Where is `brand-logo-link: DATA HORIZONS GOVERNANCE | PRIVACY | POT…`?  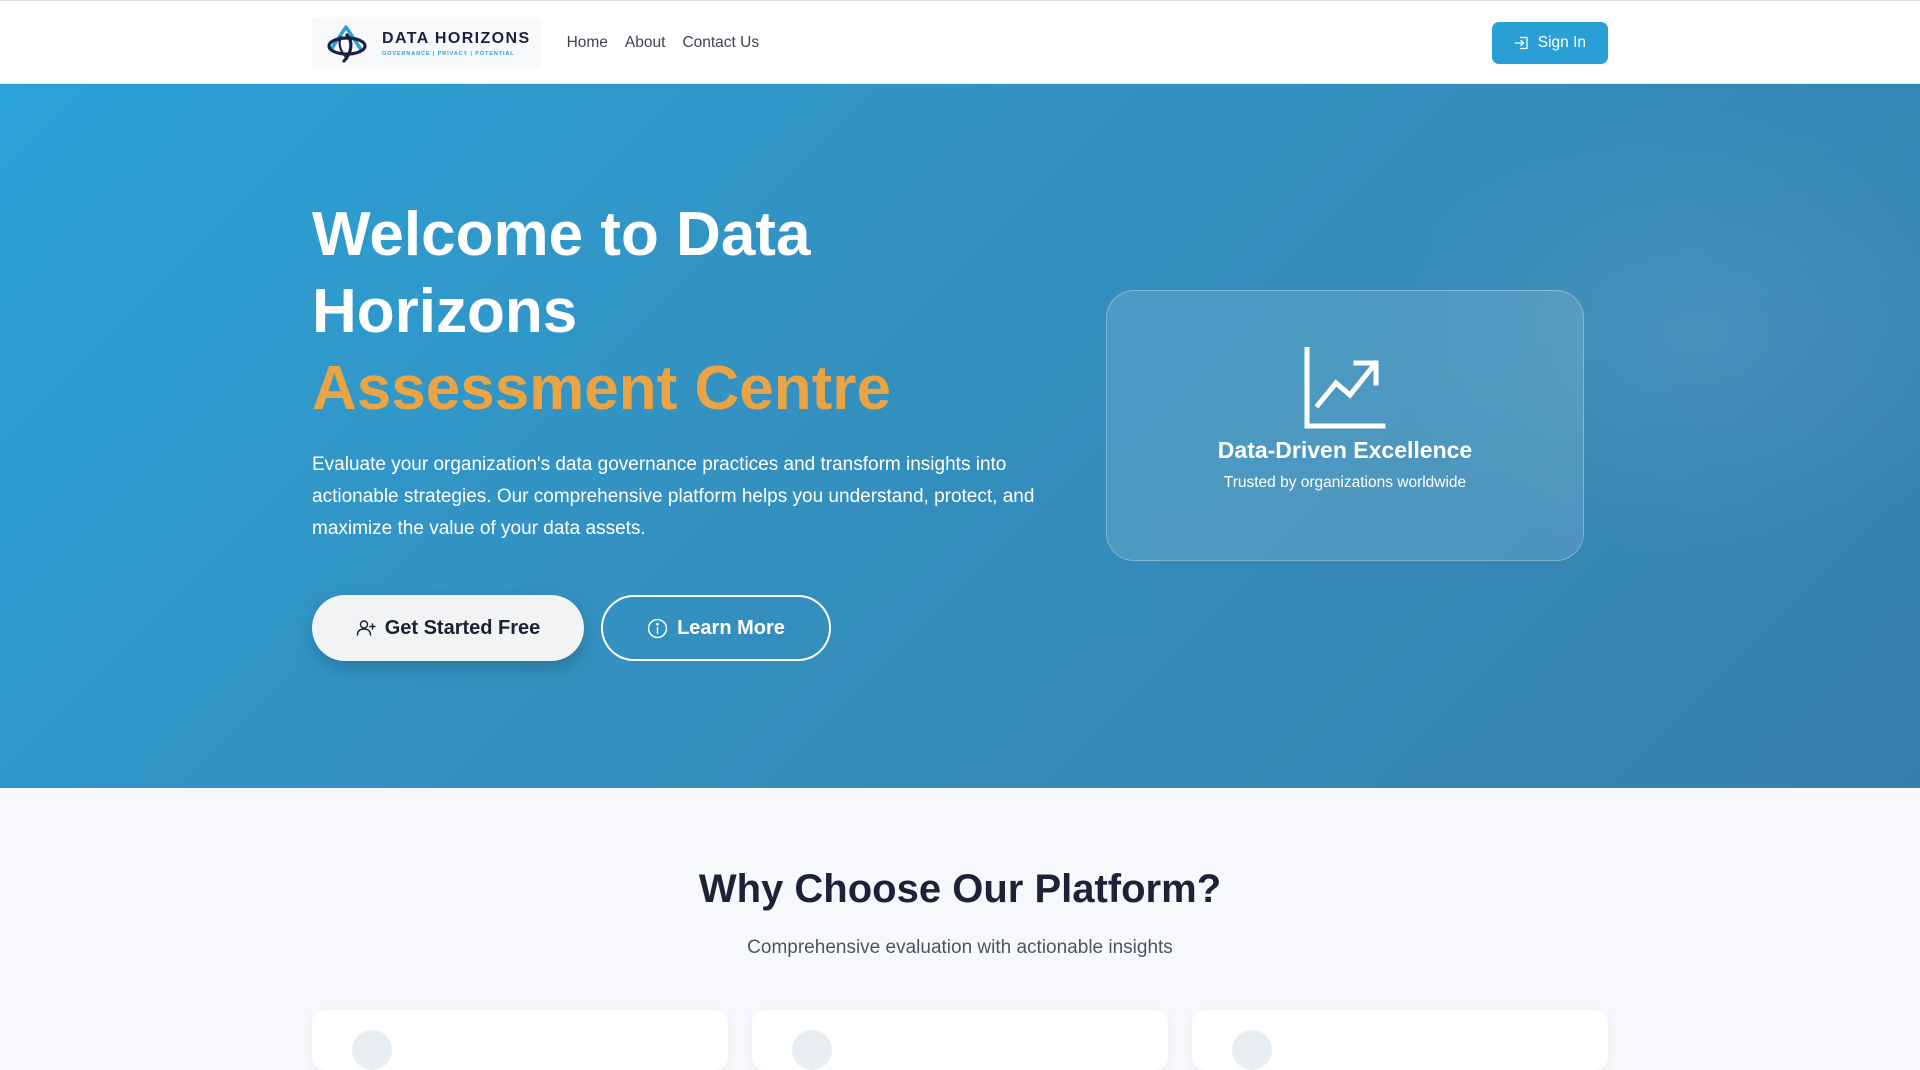 brand-logo-link: DATA HORIZONS GOVERNANCE | PRIVACY | POT… is located at coordinates (426, 43).